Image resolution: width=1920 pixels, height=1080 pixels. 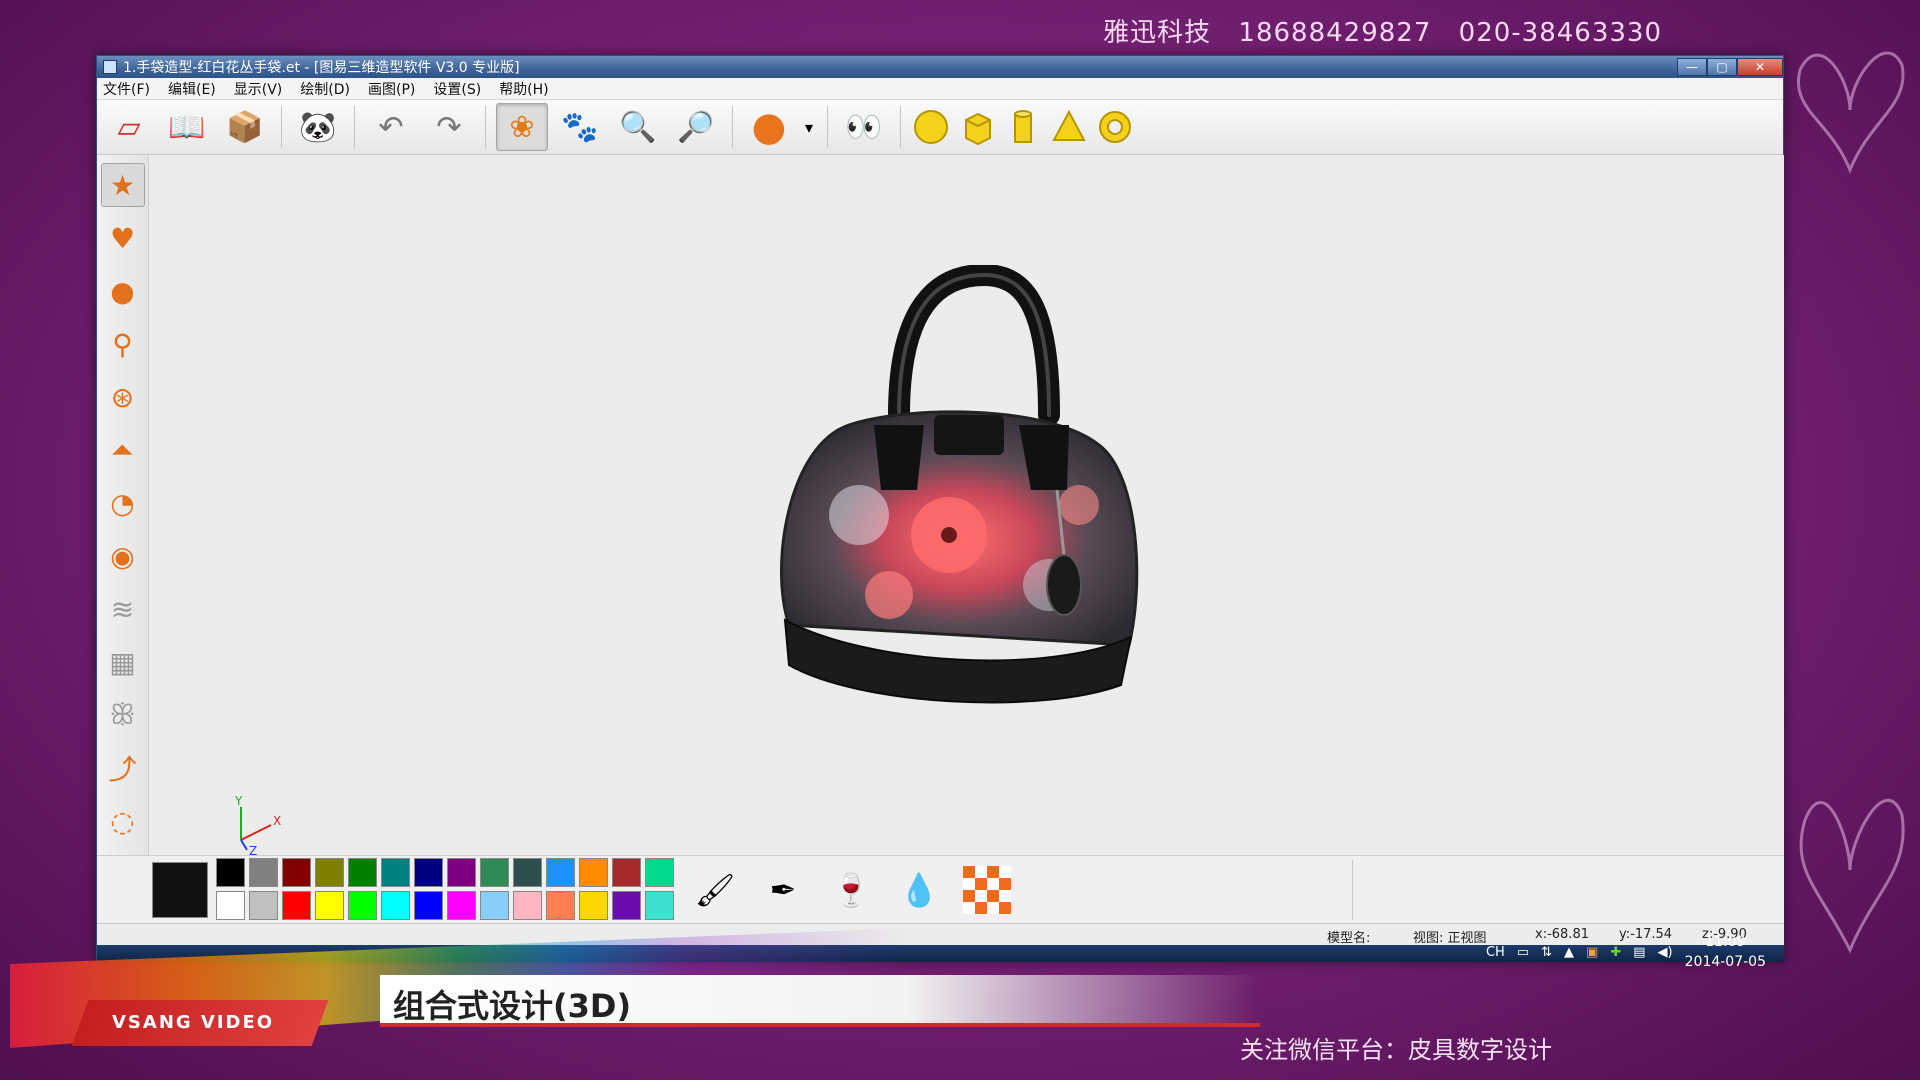 What do you see at coordinates (123, 662) in the screenshot?
I see `grid-tool-icon: ▦` at bounding box center [123, 662].